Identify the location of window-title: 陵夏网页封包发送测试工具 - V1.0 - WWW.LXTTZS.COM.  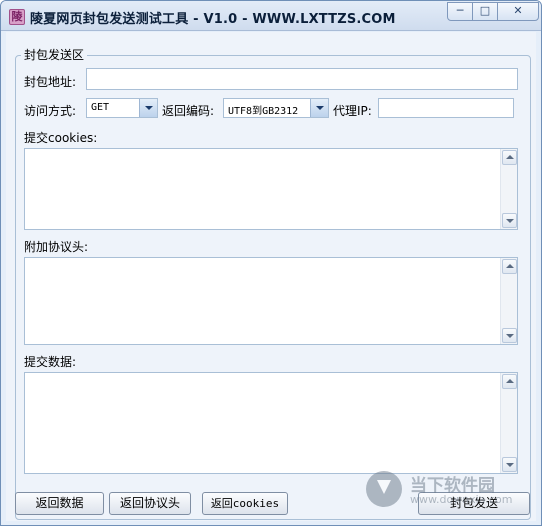
(213, 19).